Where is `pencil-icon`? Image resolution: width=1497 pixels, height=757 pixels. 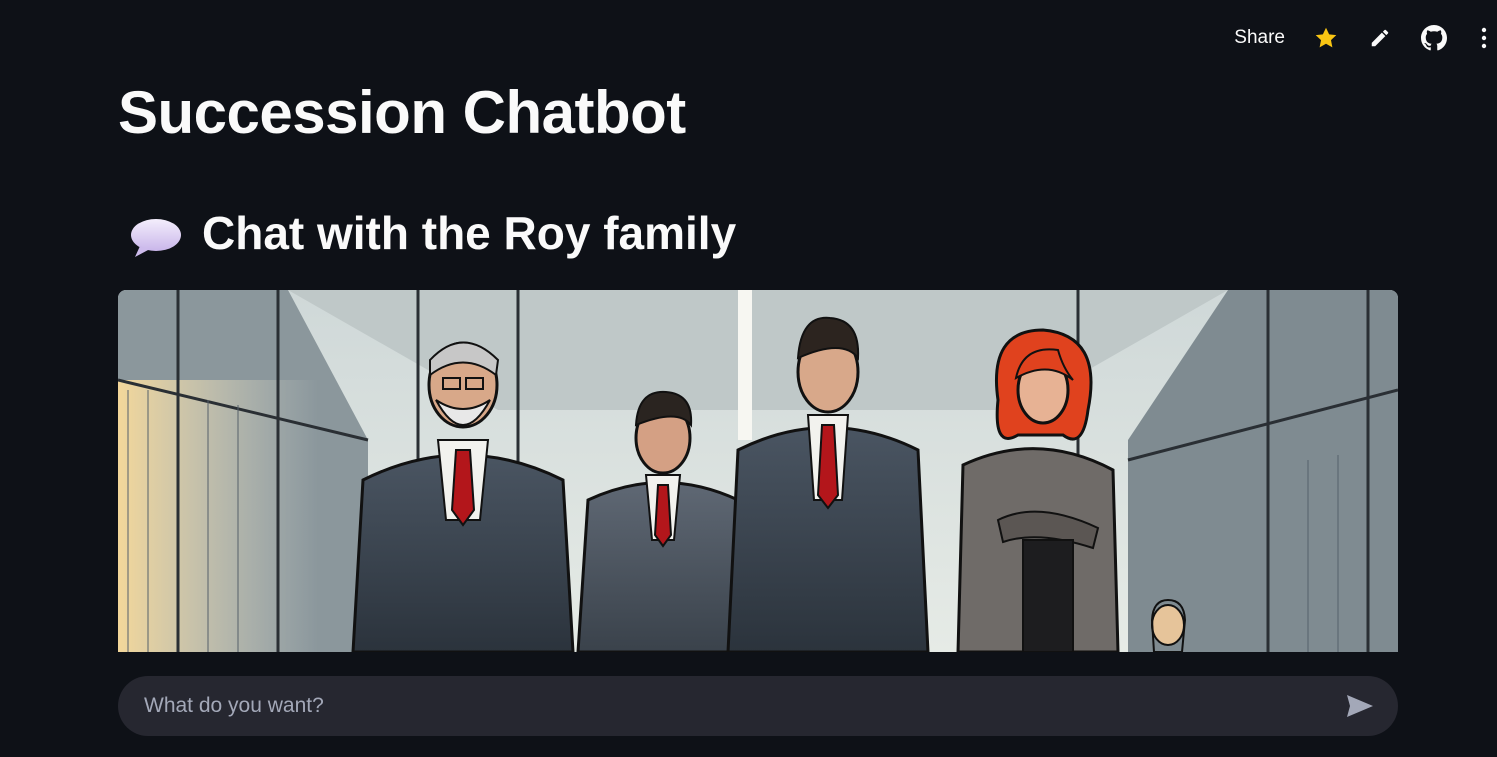
pencil-icon is located at coordinates (1380, 38).